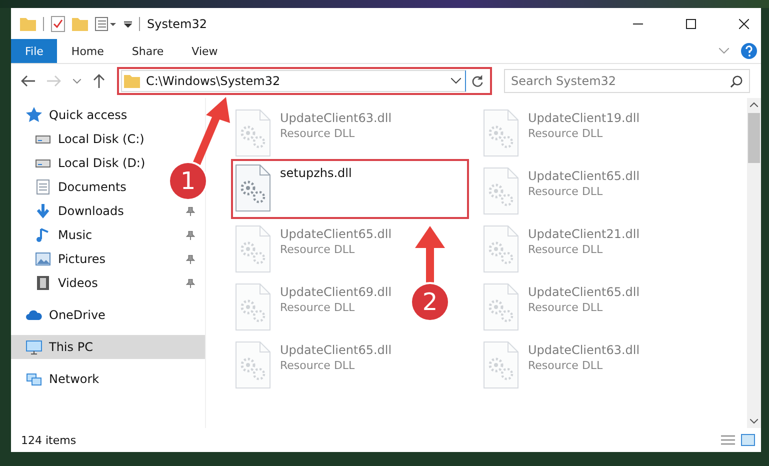 The height and width of the screenshot is (466, 769). What do you see at coordinates (87, 51) in the screenshot?
I see `ribbon-tab: Home` at bounding box center [87, 51].